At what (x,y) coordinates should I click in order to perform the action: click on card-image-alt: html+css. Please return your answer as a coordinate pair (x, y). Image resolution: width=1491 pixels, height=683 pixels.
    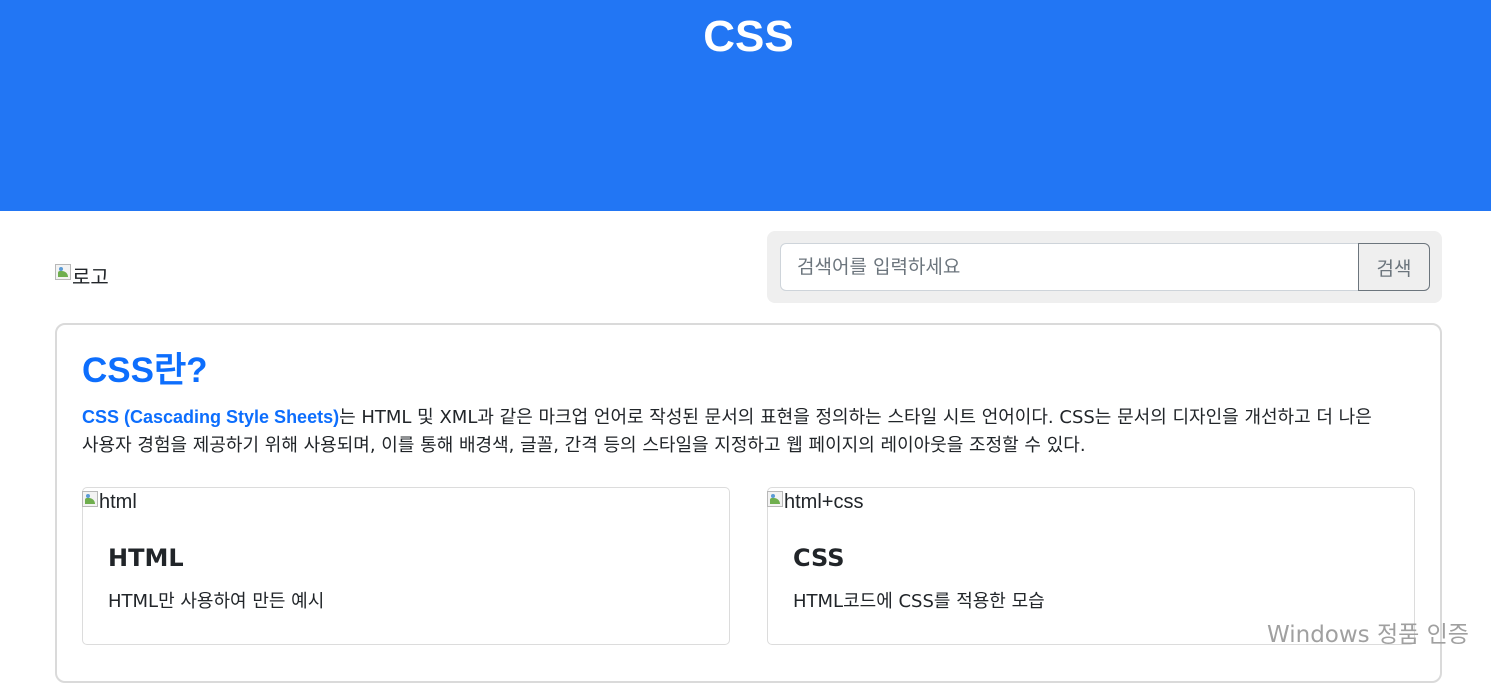
    Looking at the image, I should click on (824, 501).